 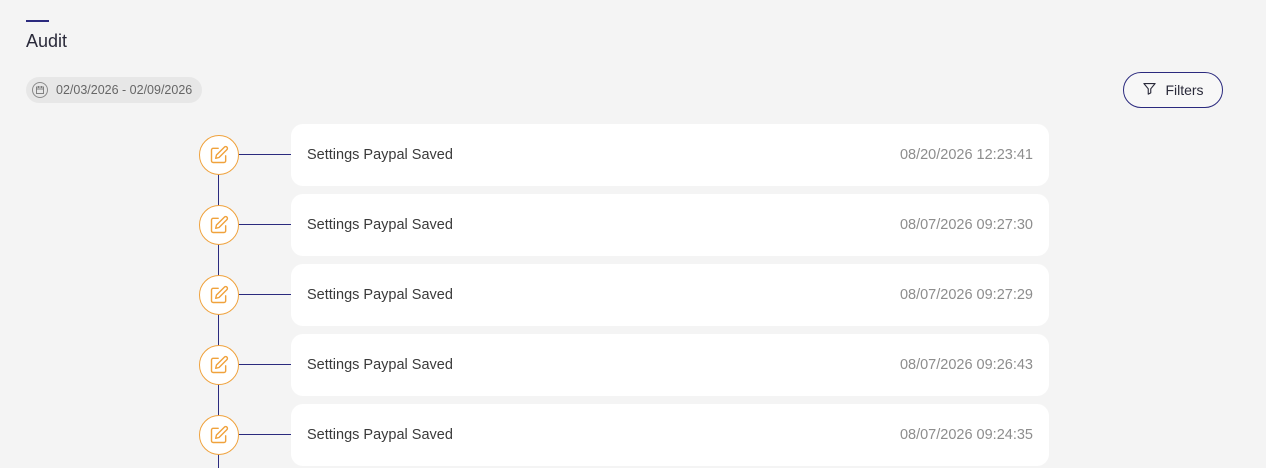 What do you see at coordinates (1149, 90) in the screenshot?
I see `filter-icon` at bounding box center [1149, 90].